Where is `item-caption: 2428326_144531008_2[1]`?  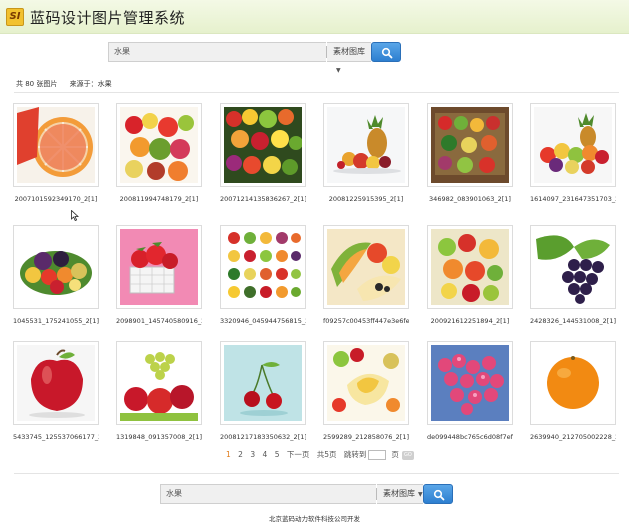
item-caption: 2428326_144531008_2[1] is located at coordinates (573, 321).